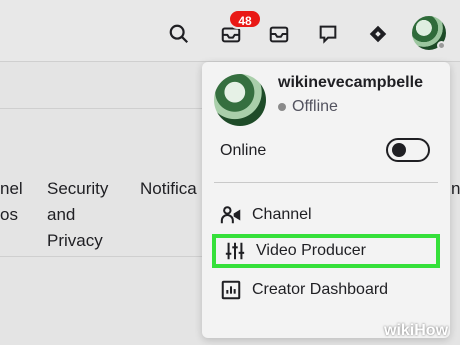 Image resolution: width=460 pixels, height=345 pixels. What do you see at coordinates (179, 34) in the screenshot?
I see `search-icon` at bounding box center [179, 34].